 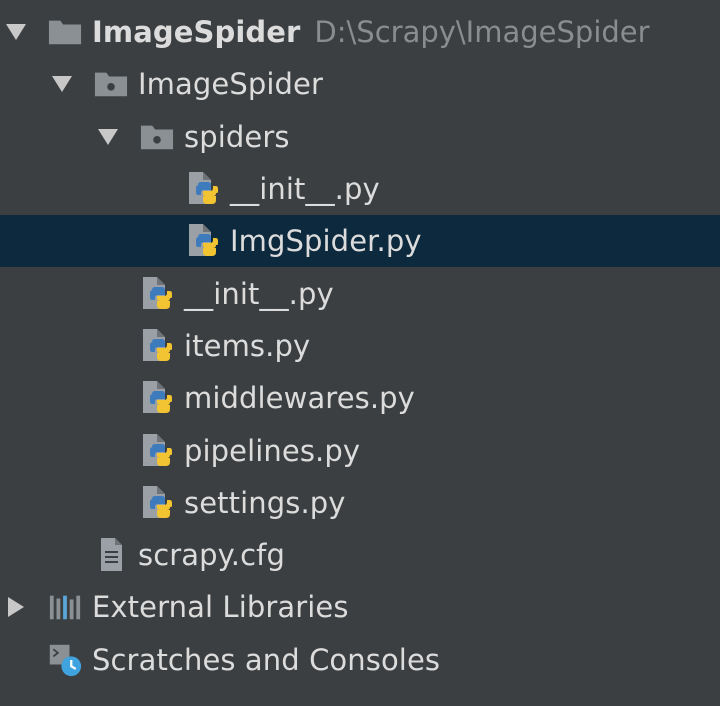 I want to click on tree-row-root: ImageSpider D:\Scrapy\ImageSpider, so click(x=360, y=32).